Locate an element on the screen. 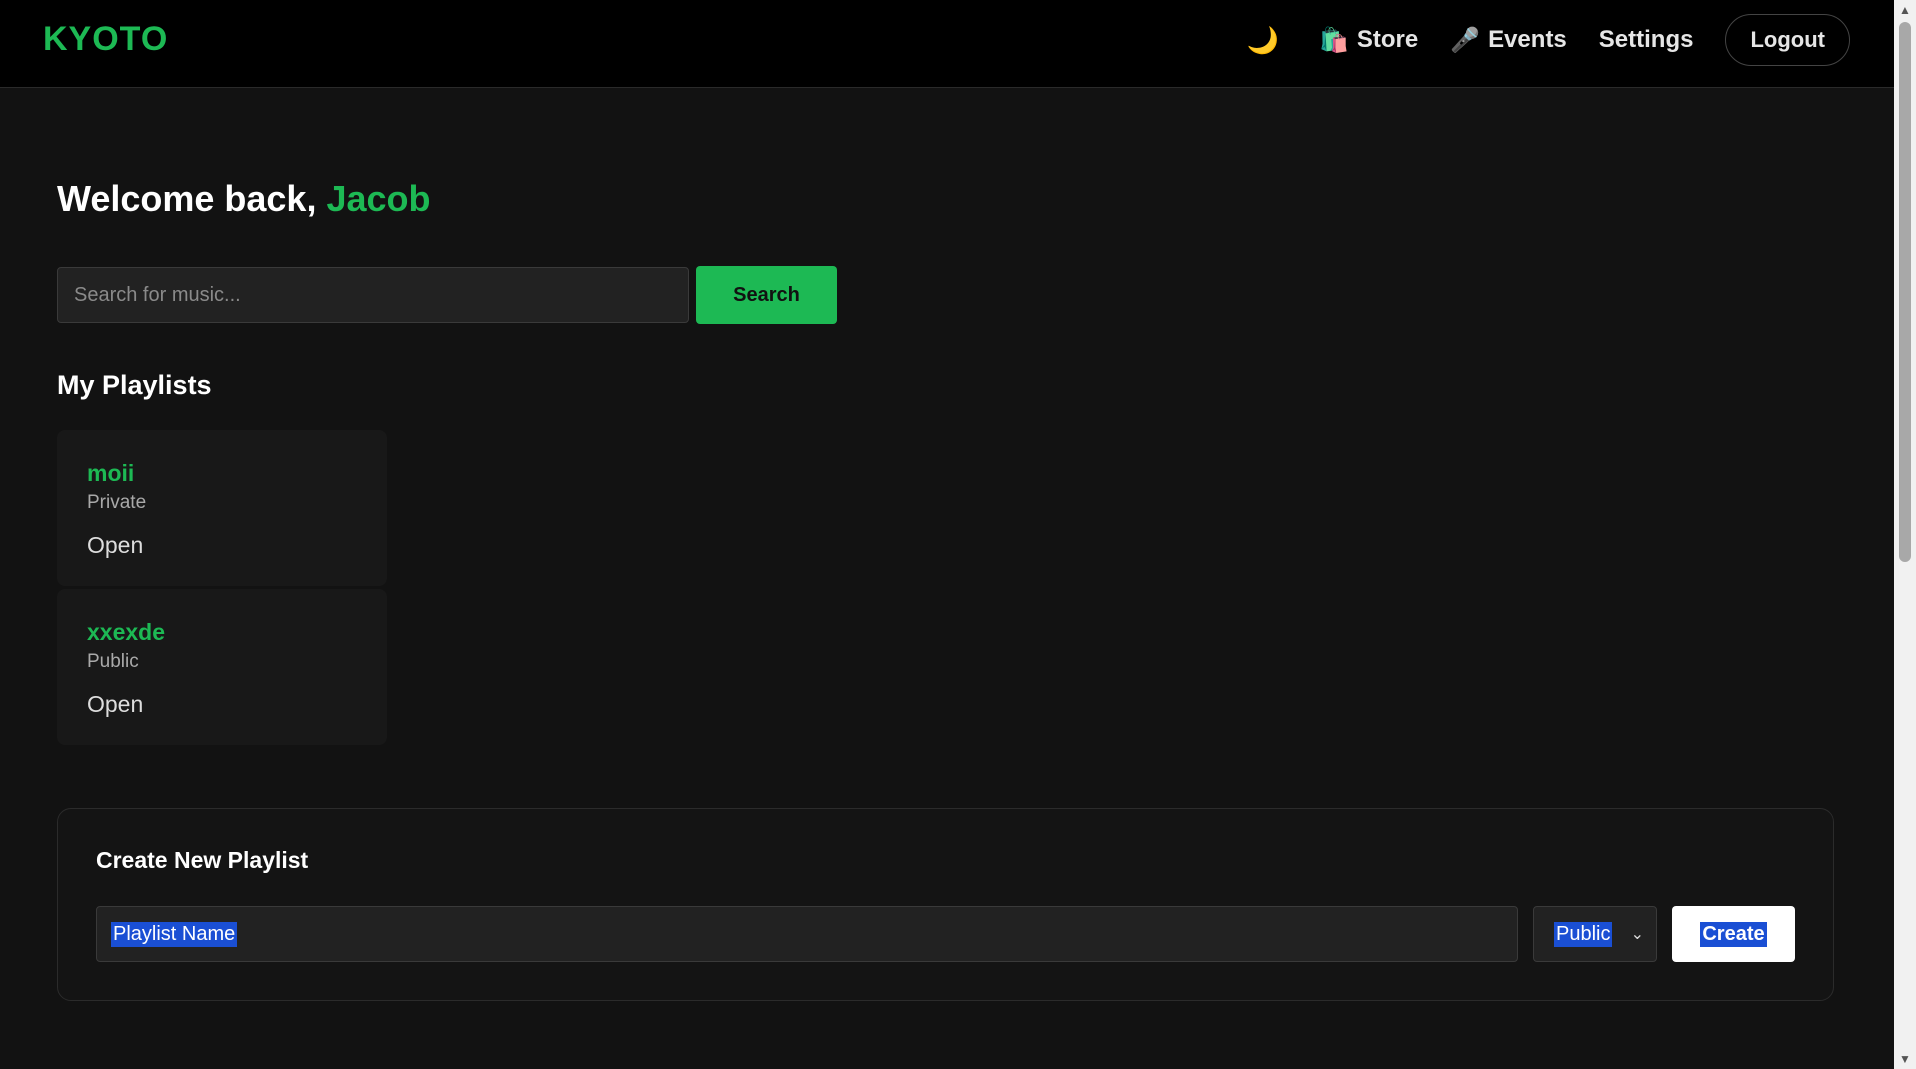 The height and width of the screenshot is (1069, 1916). theme-toggle-moon-icon: 🌙 is located at coordinates (1263, 40).